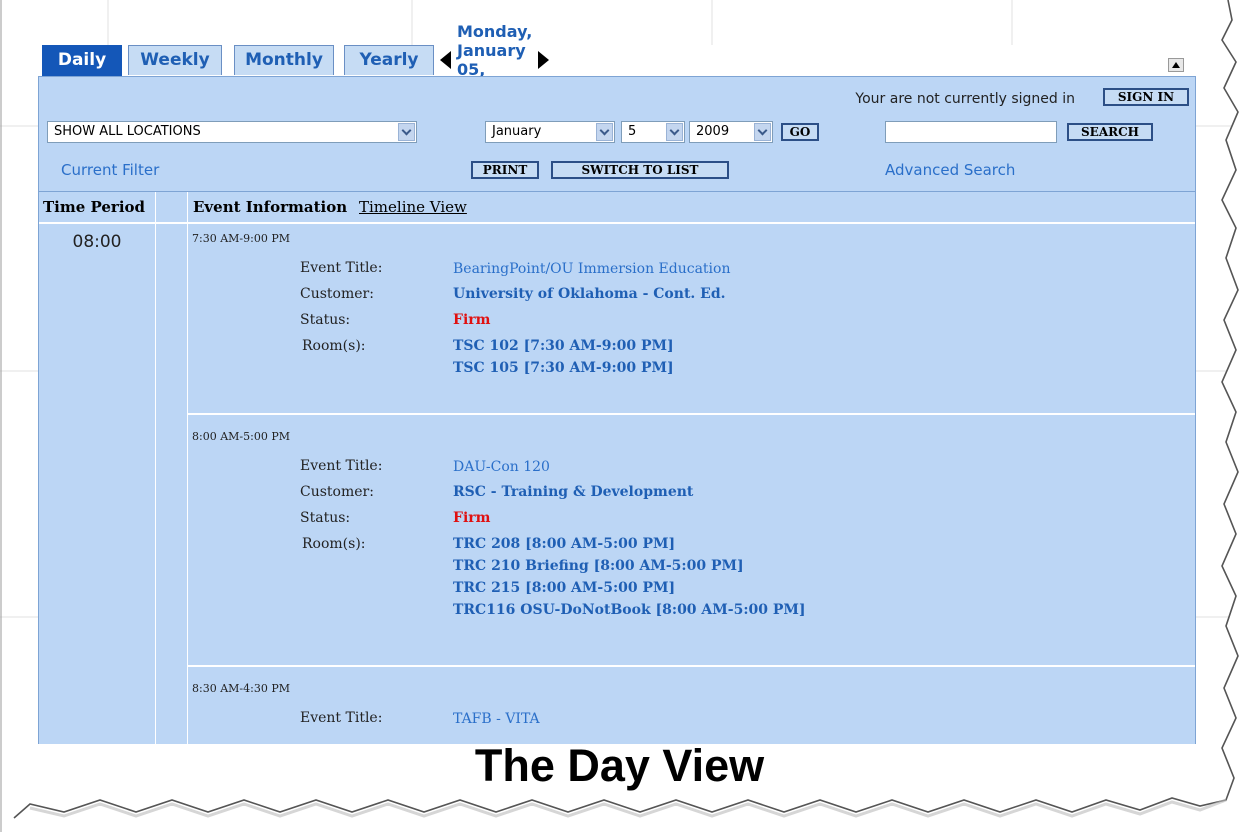  Describe the element at coordinates (550, 132) in the screenshot. I see `month-select: January` at that location.